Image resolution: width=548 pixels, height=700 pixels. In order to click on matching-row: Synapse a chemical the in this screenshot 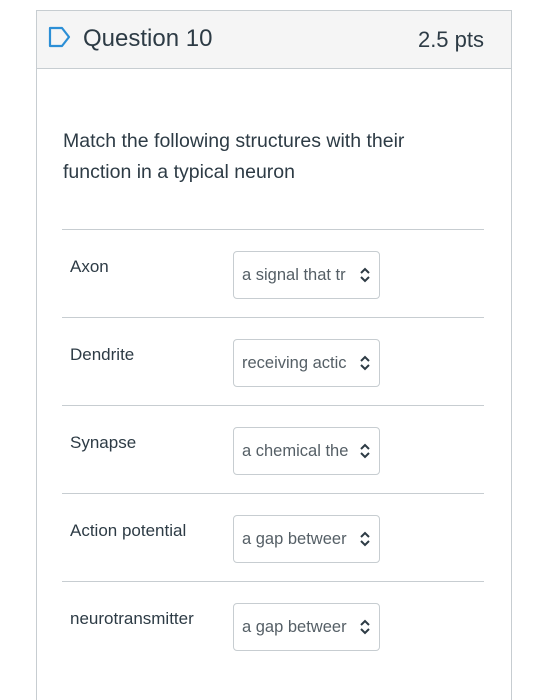, I will do `click(273, 449)`.